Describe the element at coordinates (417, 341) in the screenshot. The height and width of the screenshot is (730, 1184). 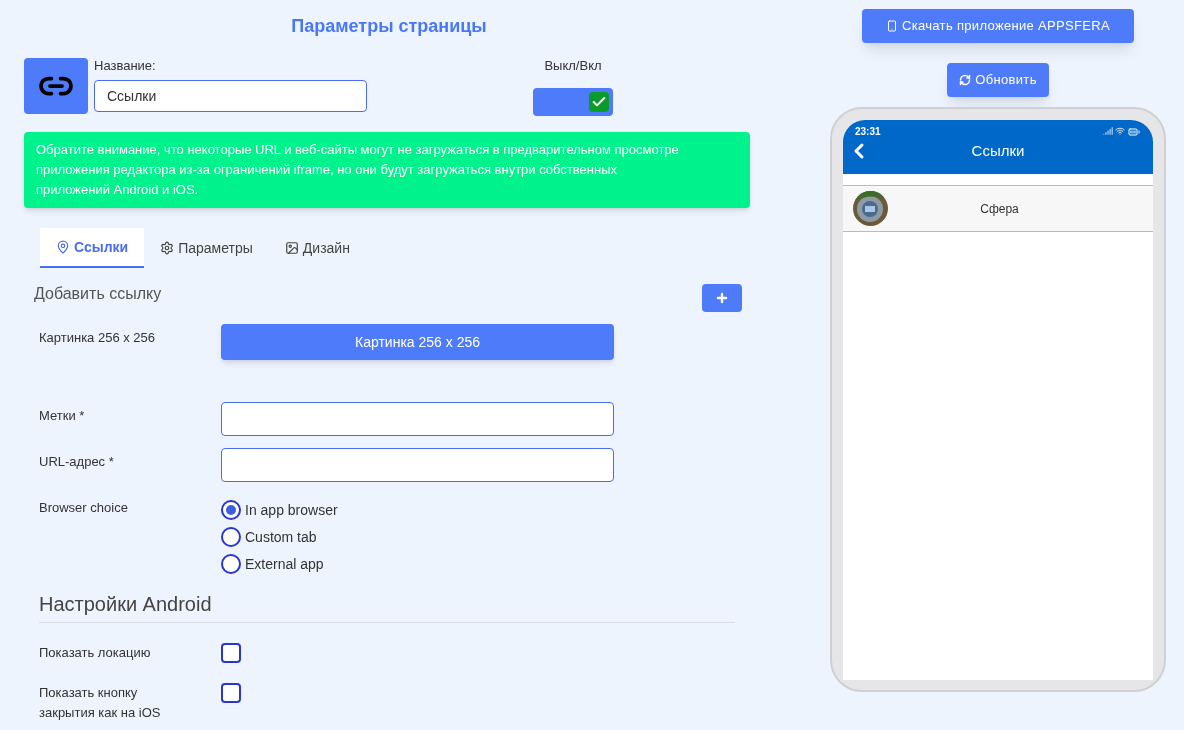
I see `image-upload-button: Картинка 256 x 256` at that location.